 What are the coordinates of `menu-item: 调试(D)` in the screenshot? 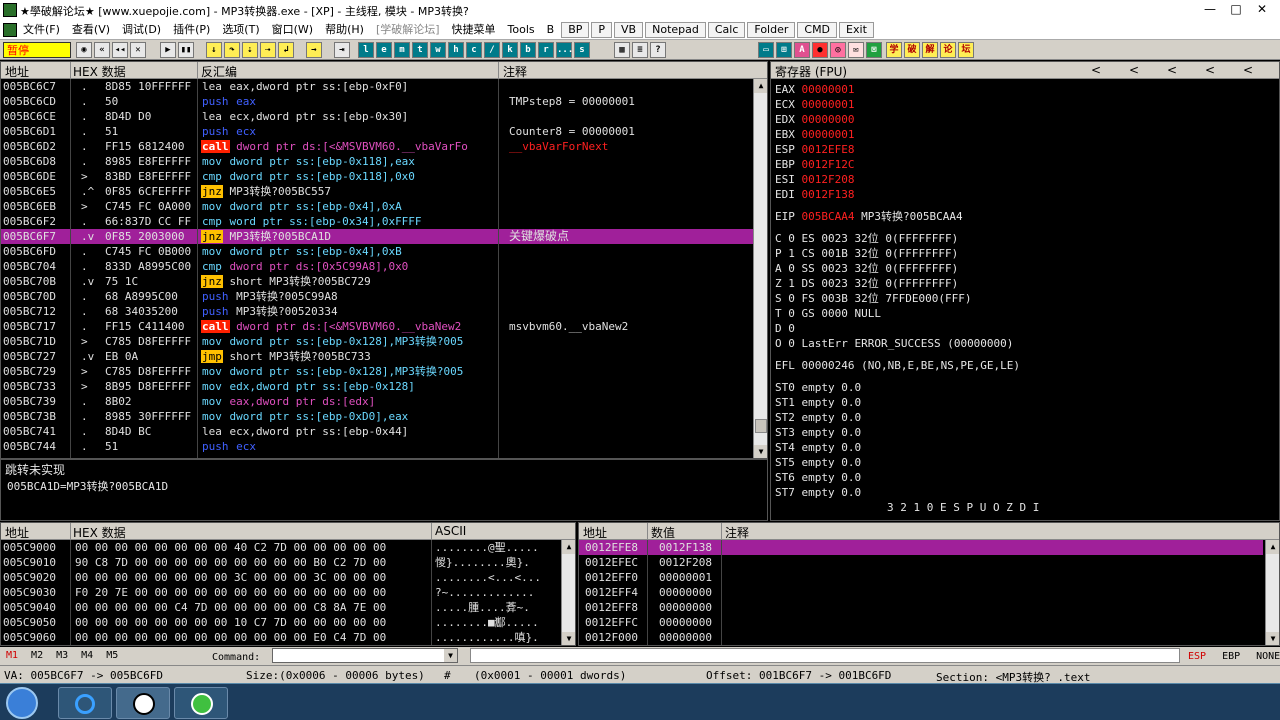 It's located at (141, 29).